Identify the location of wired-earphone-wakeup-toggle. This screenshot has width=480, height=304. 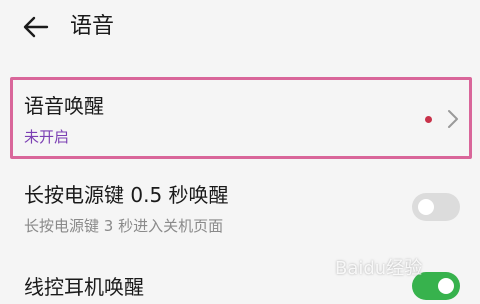
(436, 286).